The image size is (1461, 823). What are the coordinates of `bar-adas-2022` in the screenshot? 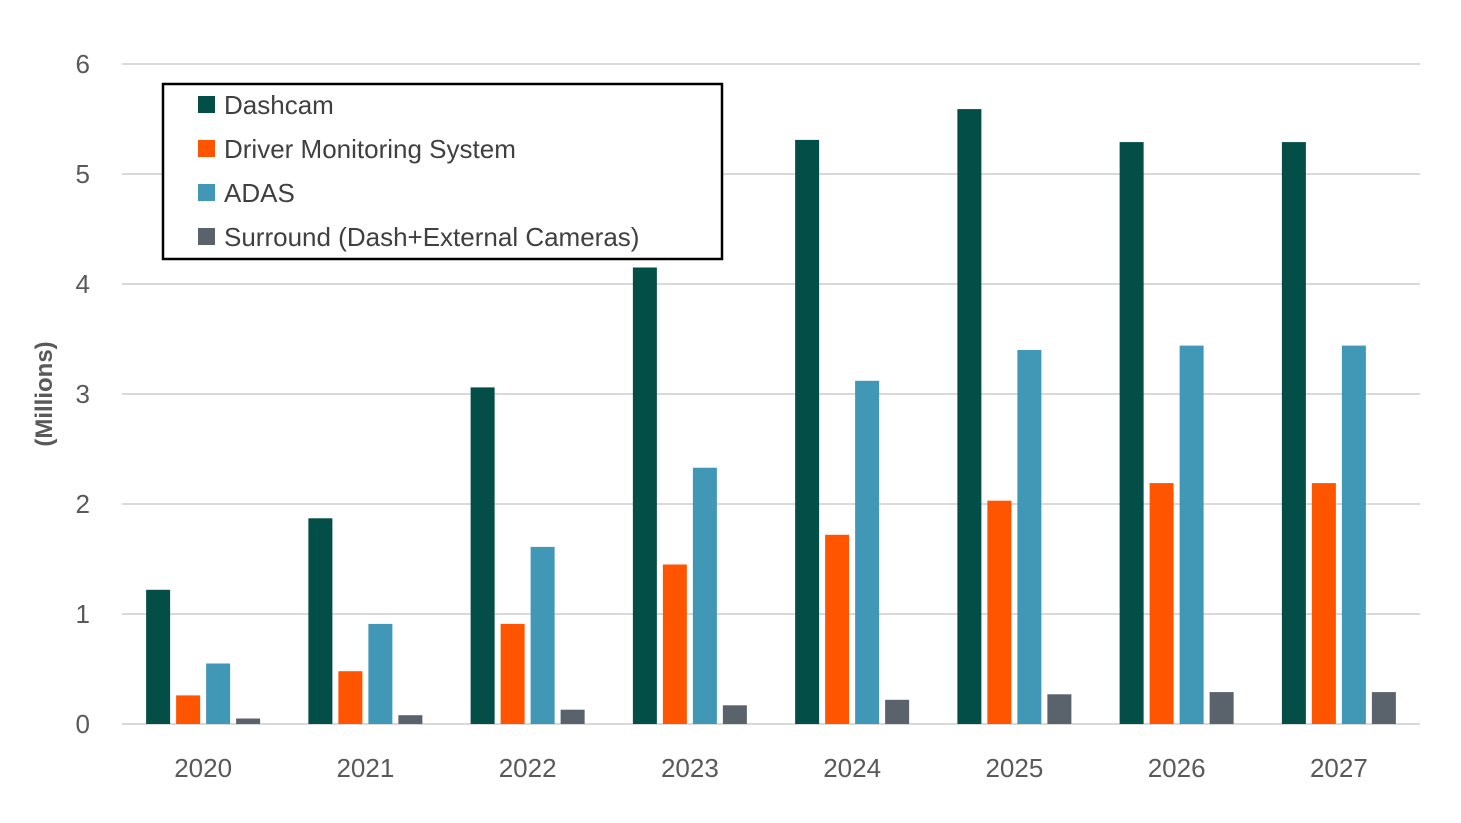 It's located at (542, 635).